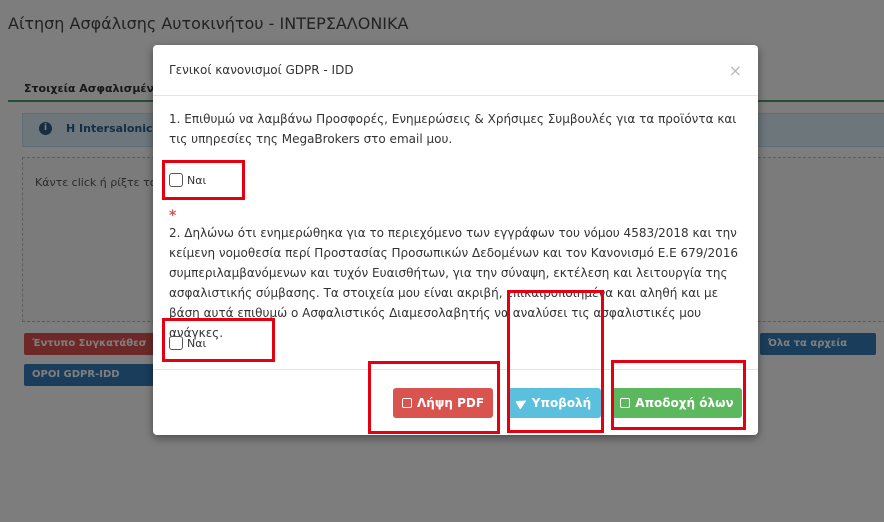 The image size is (884, 522). Describe the element at coordinates (735, 70) in the screenshot. I see `close-icon: ×` at that location.